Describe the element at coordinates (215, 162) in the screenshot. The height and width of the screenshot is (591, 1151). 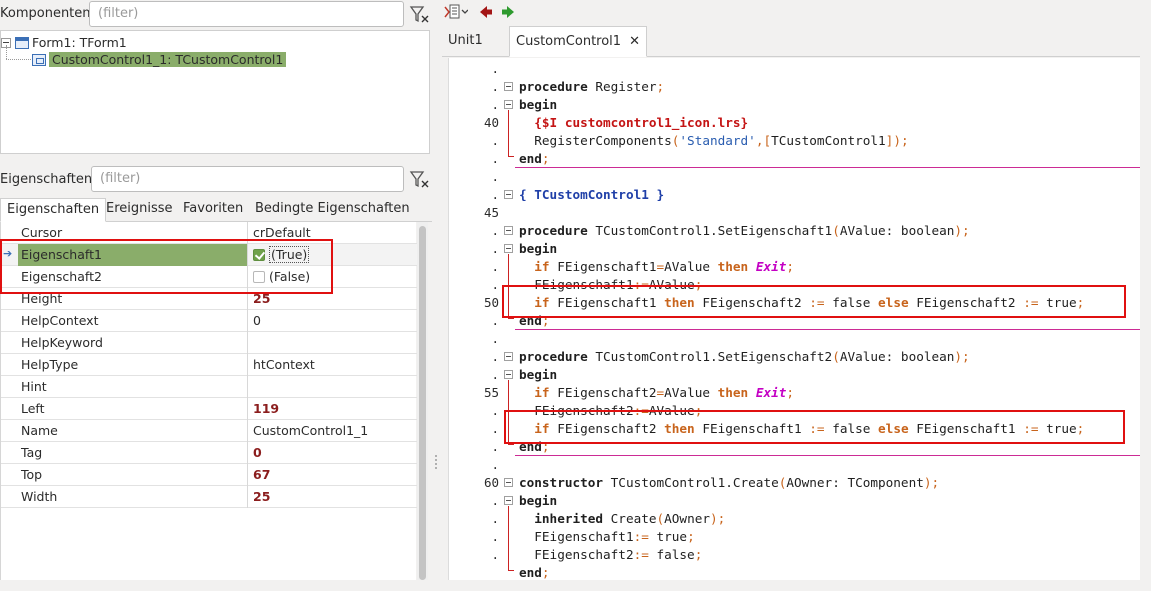
I see `splitter-grip` at that location.